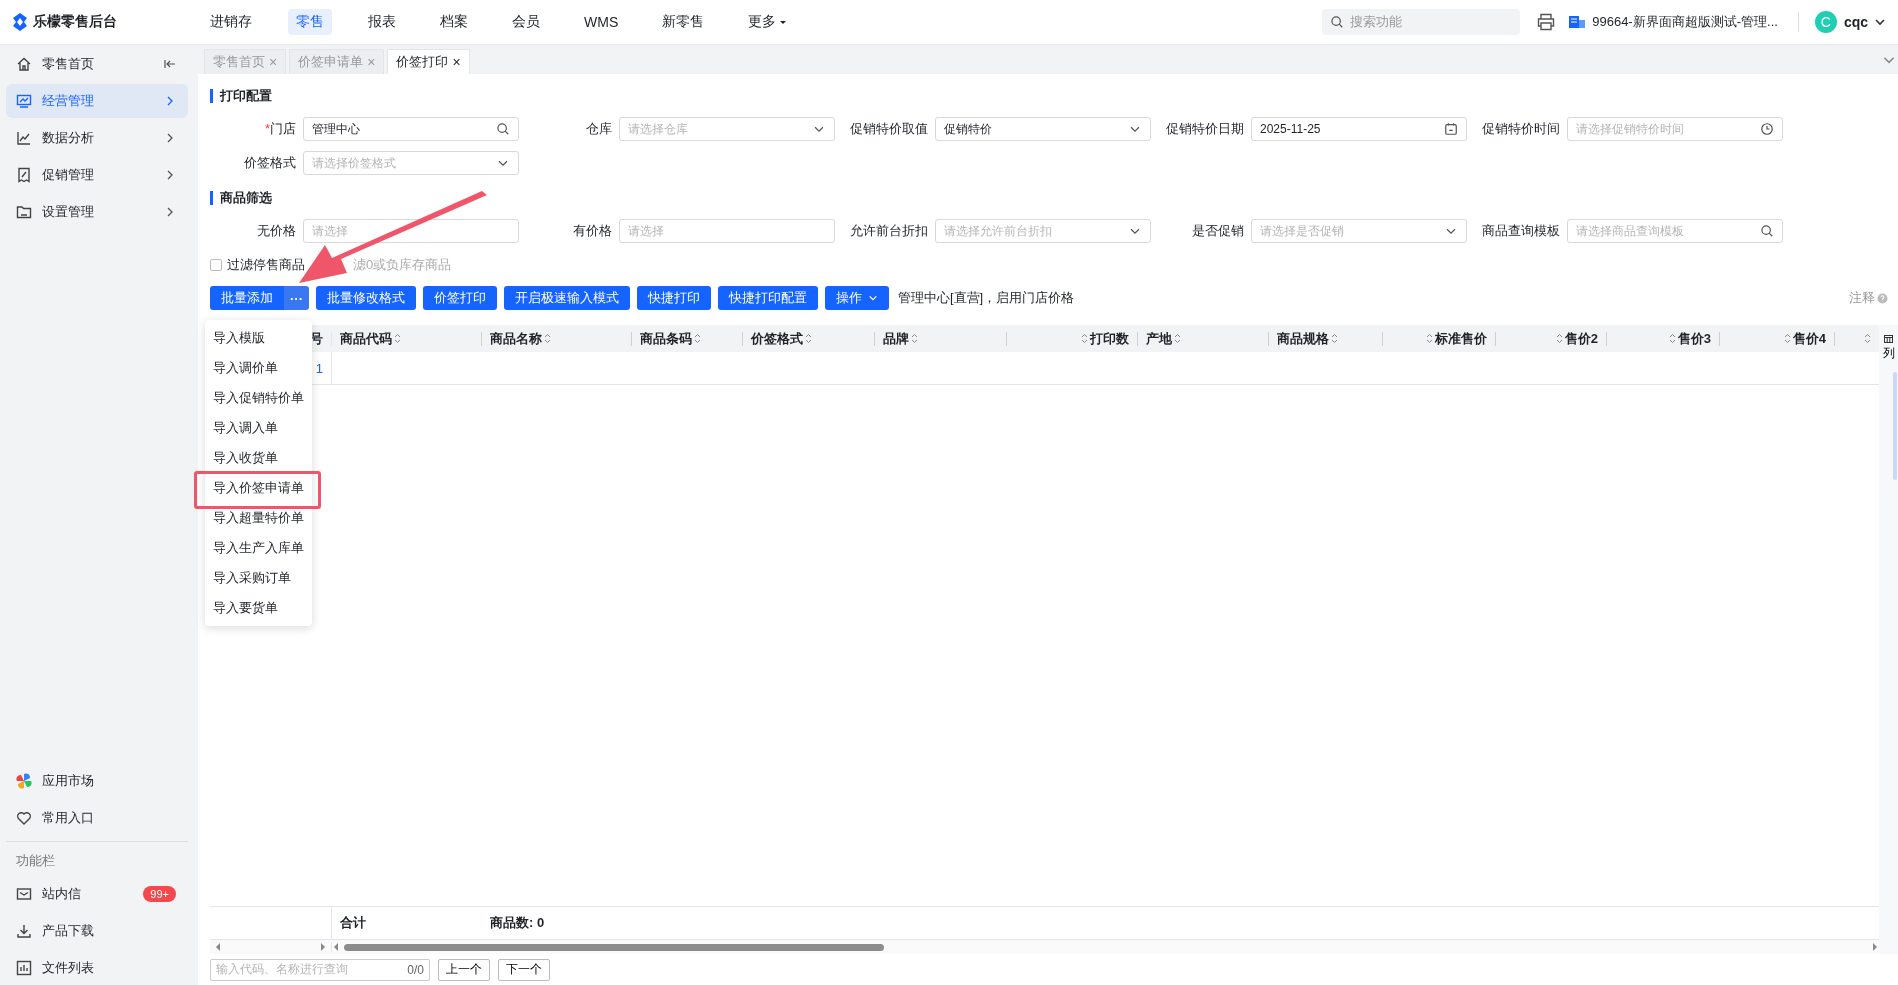 This screenshot has height=985, width=1898. What do you see at coordinates (517, 923) in the screenshot?
I see `summary-text: 商品数: 0` at bounding box center [517, 923].